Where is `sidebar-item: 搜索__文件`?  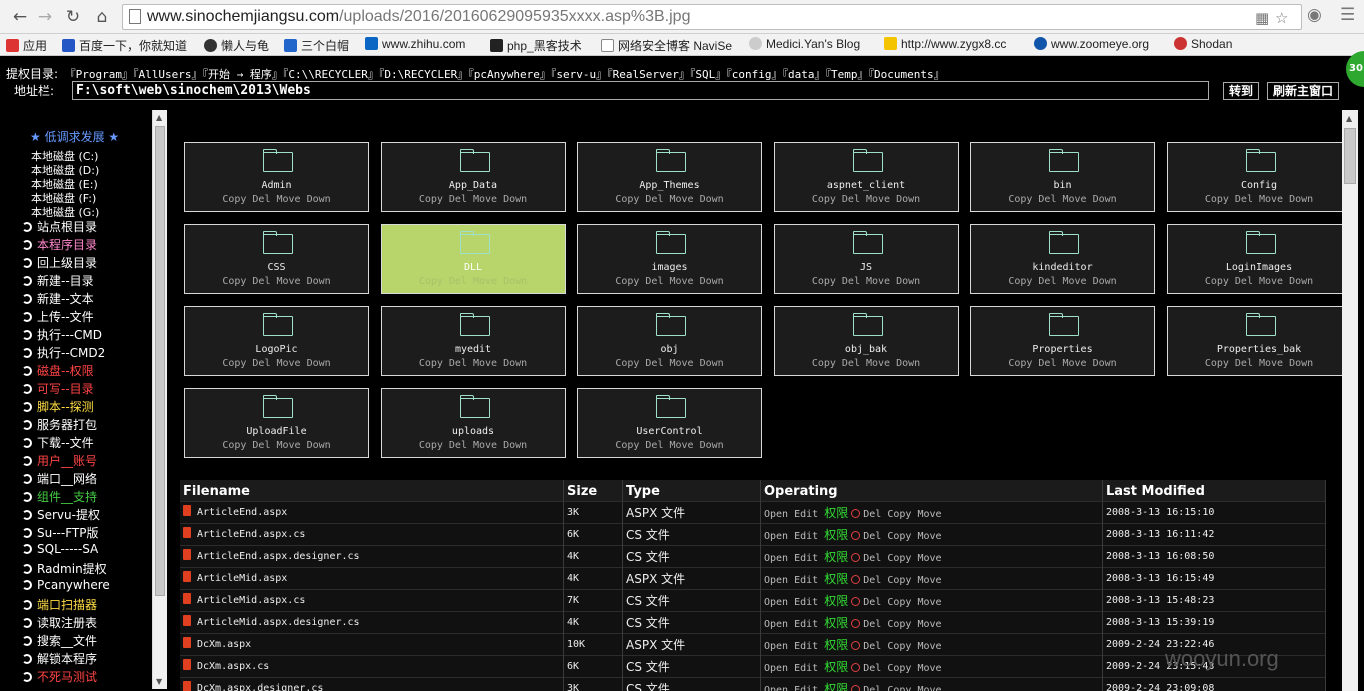 sidebar-item: 搜索__文件 is located at coordinates (59, 640).